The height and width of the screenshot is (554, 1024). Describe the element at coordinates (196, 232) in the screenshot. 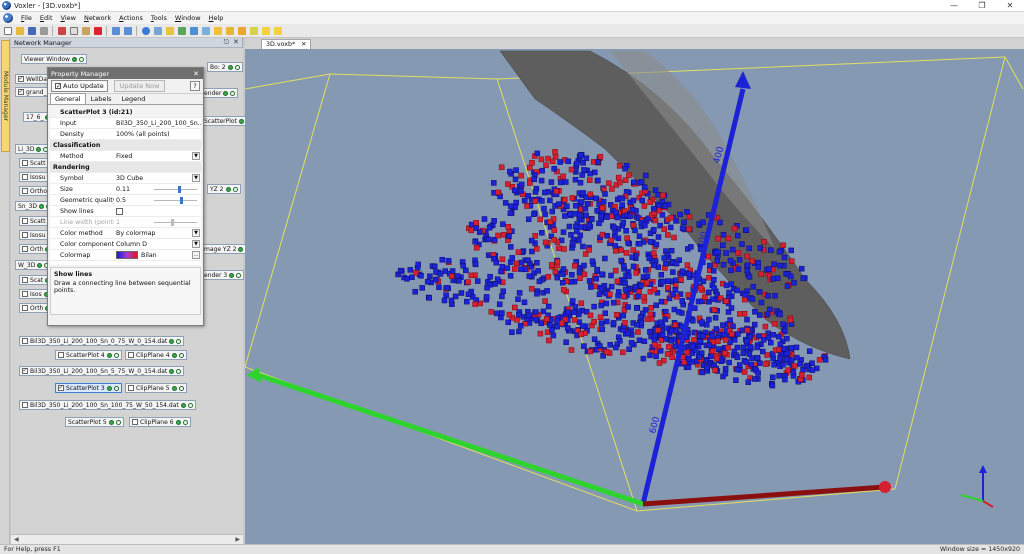

I see `color-method-dropdown-icon: ▼` at that location.